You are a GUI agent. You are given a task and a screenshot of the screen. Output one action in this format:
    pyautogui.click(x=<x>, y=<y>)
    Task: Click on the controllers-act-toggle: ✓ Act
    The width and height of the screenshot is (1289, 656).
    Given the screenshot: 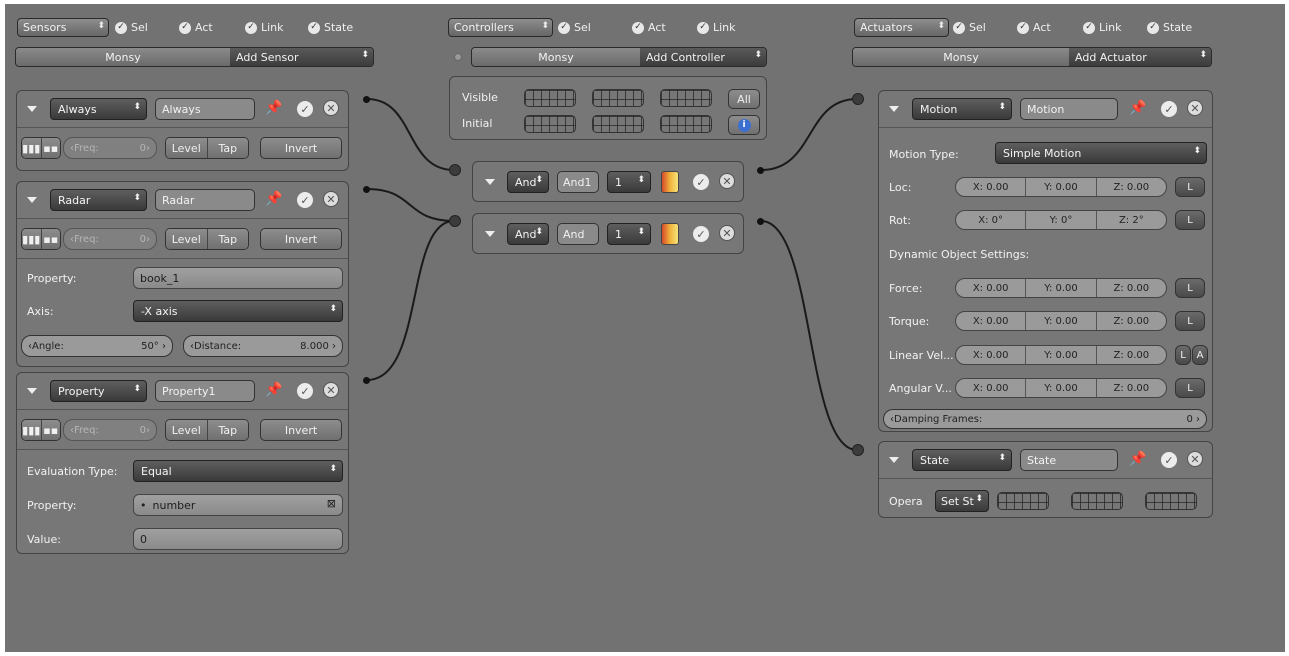 What is the action you would take?
    pyautogui.click(x=649, y=27)
    